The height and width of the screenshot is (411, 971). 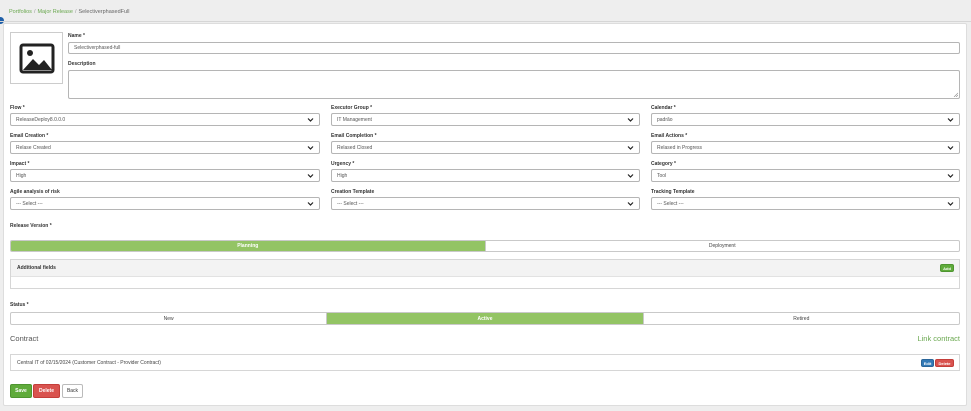 I want to click on back-button: Back, so click(x=72, y=391).